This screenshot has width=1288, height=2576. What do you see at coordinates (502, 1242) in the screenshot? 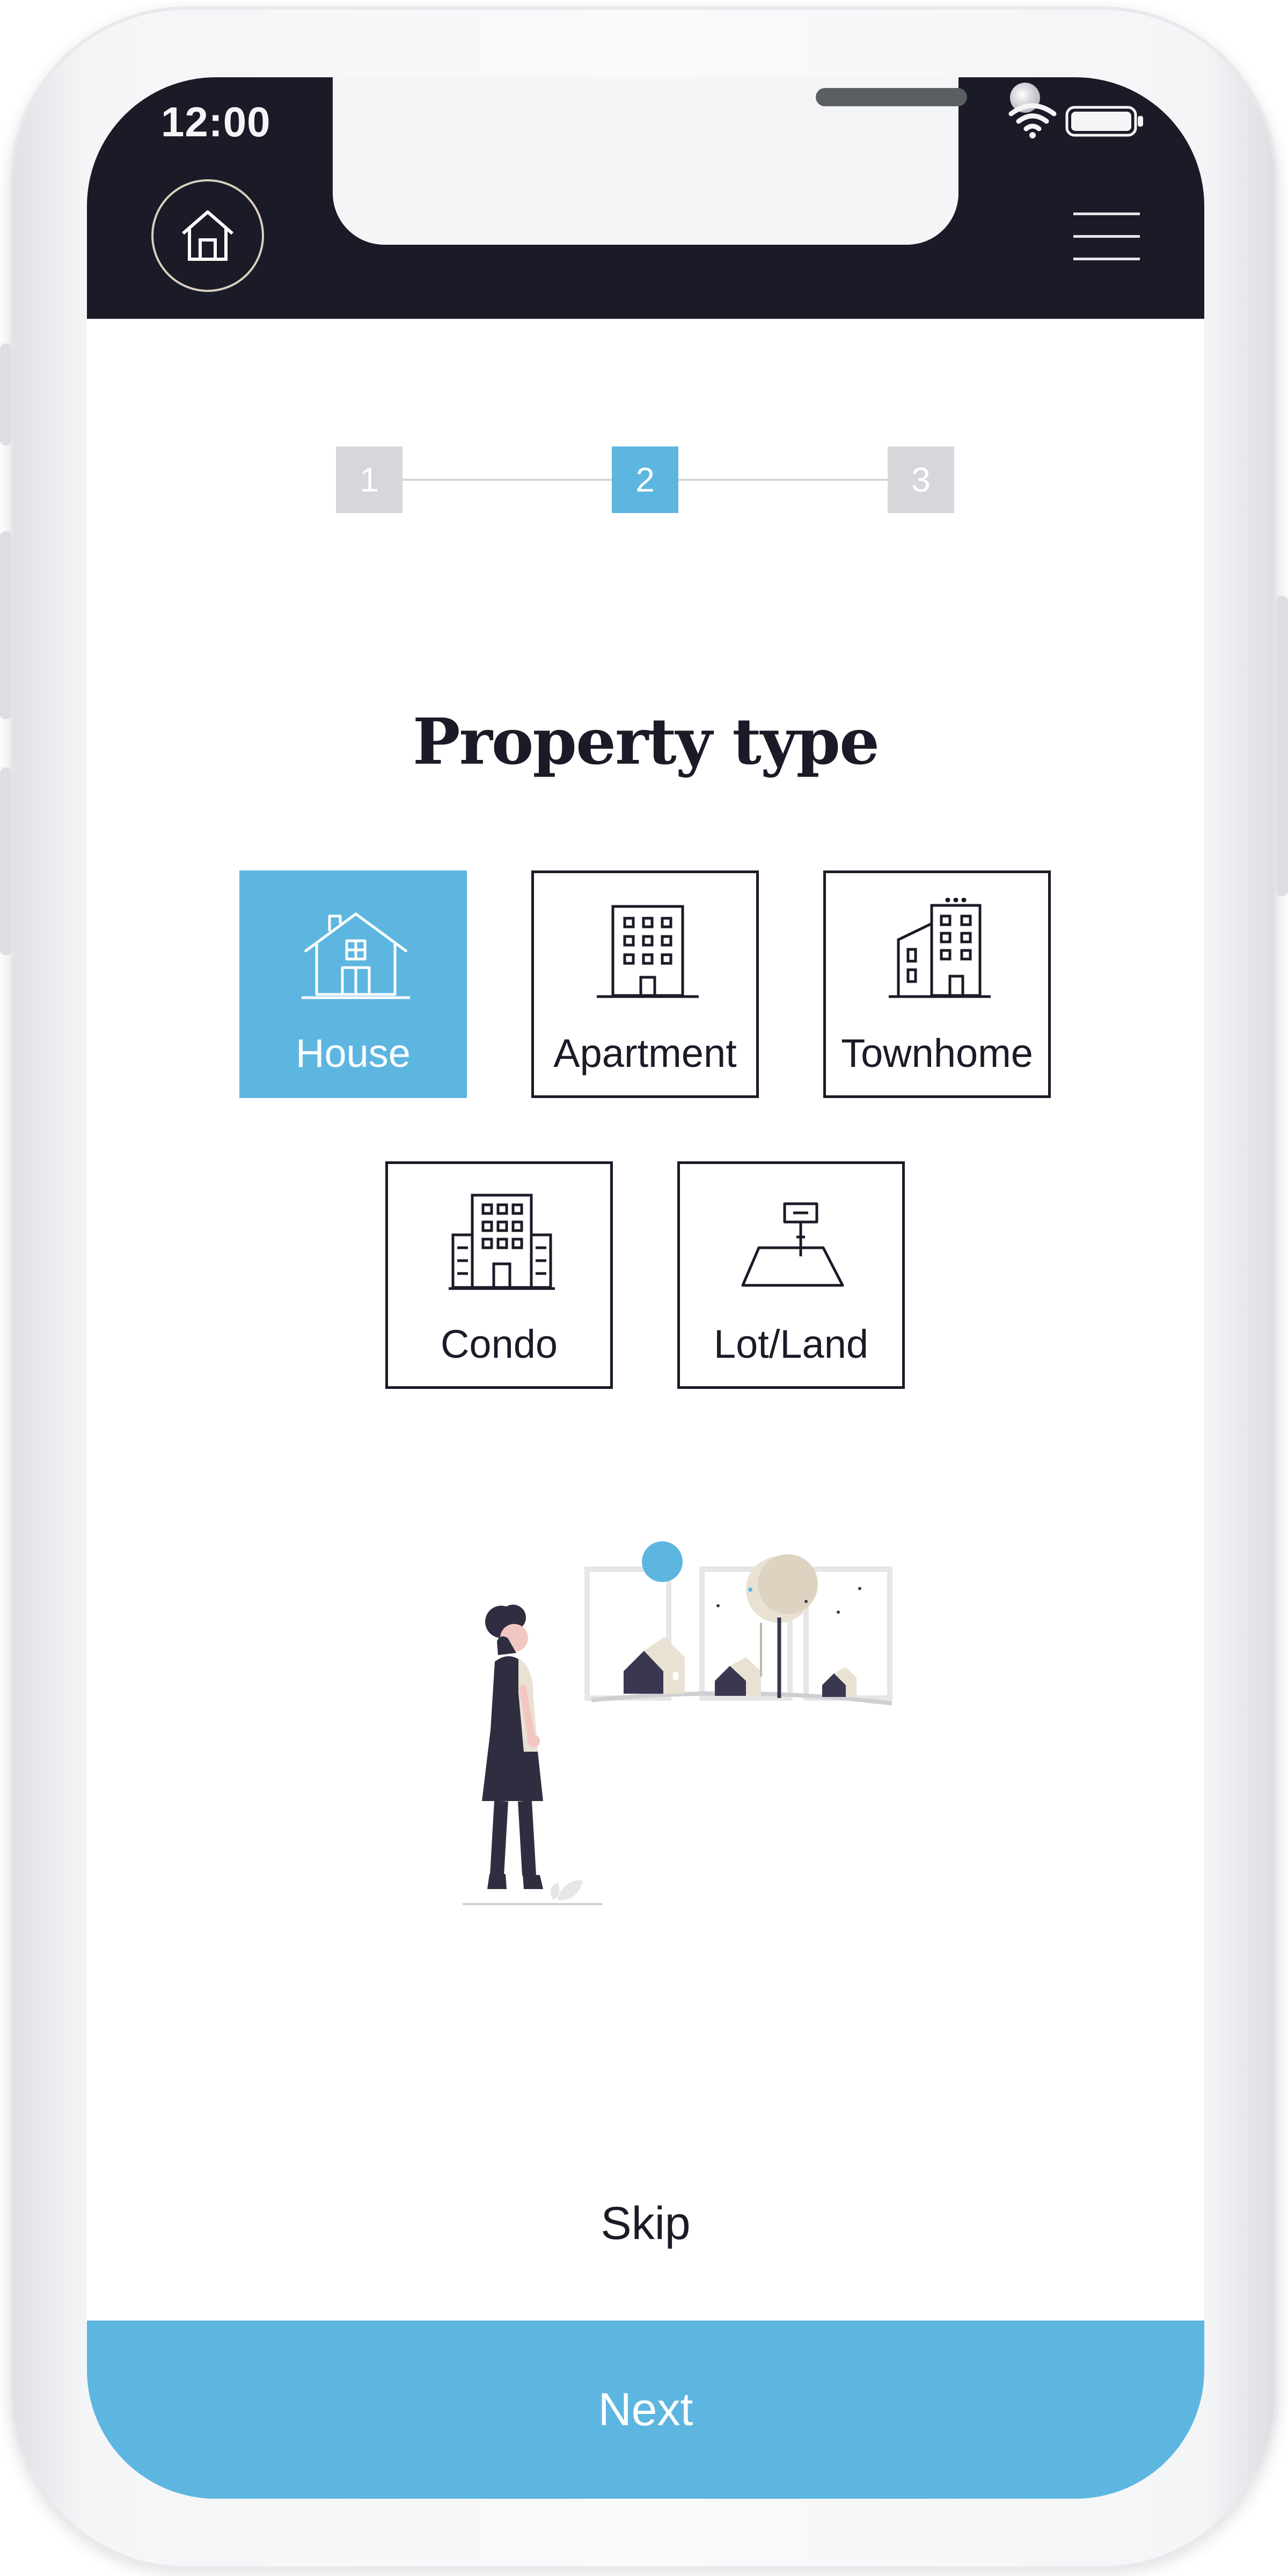
I see `condo-building-icon` at bounding box center [502, 1242].